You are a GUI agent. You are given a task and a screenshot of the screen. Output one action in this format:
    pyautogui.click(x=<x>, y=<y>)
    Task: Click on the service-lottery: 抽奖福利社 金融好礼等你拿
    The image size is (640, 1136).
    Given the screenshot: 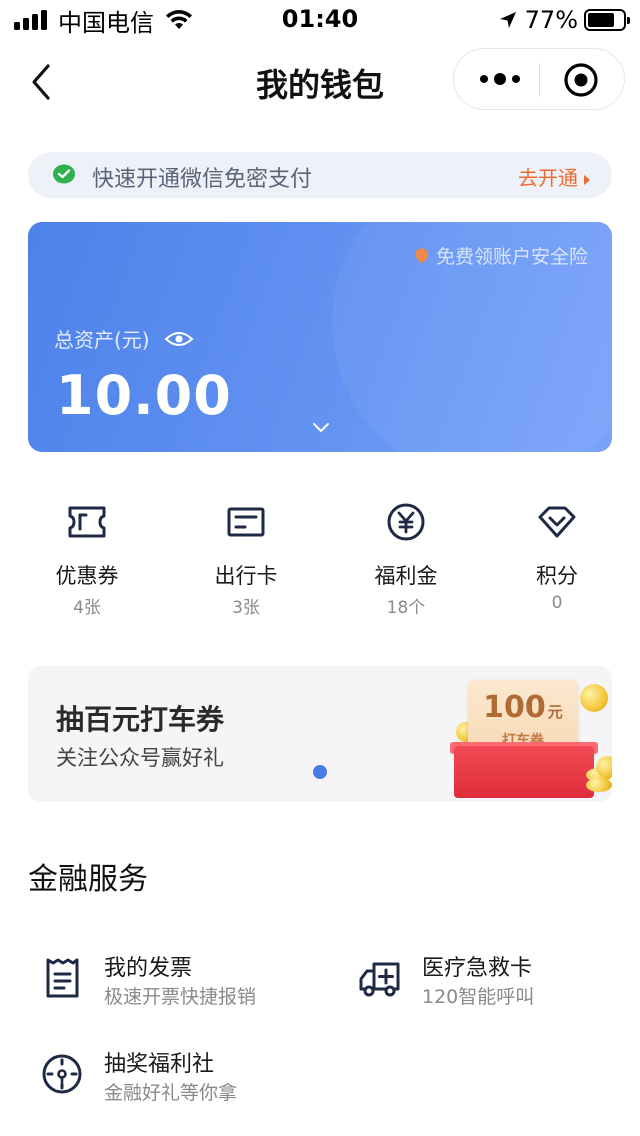 What is the action you would take?
    pyautogui.click(x=170, y=1077)
    